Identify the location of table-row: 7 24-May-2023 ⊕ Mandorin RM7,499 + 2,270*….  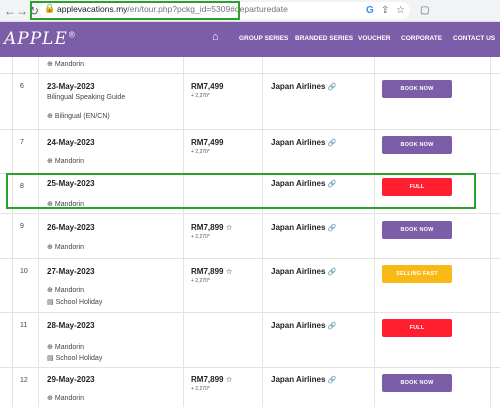
(250, 152).